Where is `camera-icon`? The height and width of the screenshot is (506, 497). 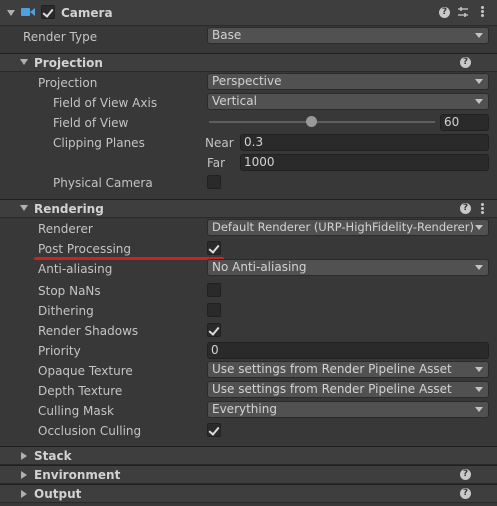
camera-icon is located at coordinates (28, 12).